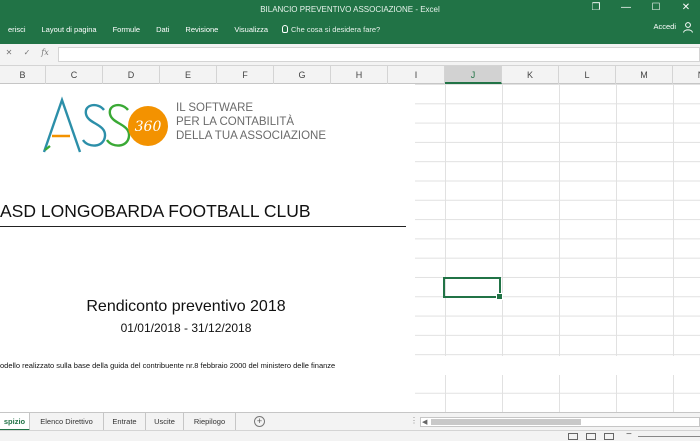  I want to click on sheet-tab-elenco-direttivo: Elenco Direttivo, so click(67, 422).